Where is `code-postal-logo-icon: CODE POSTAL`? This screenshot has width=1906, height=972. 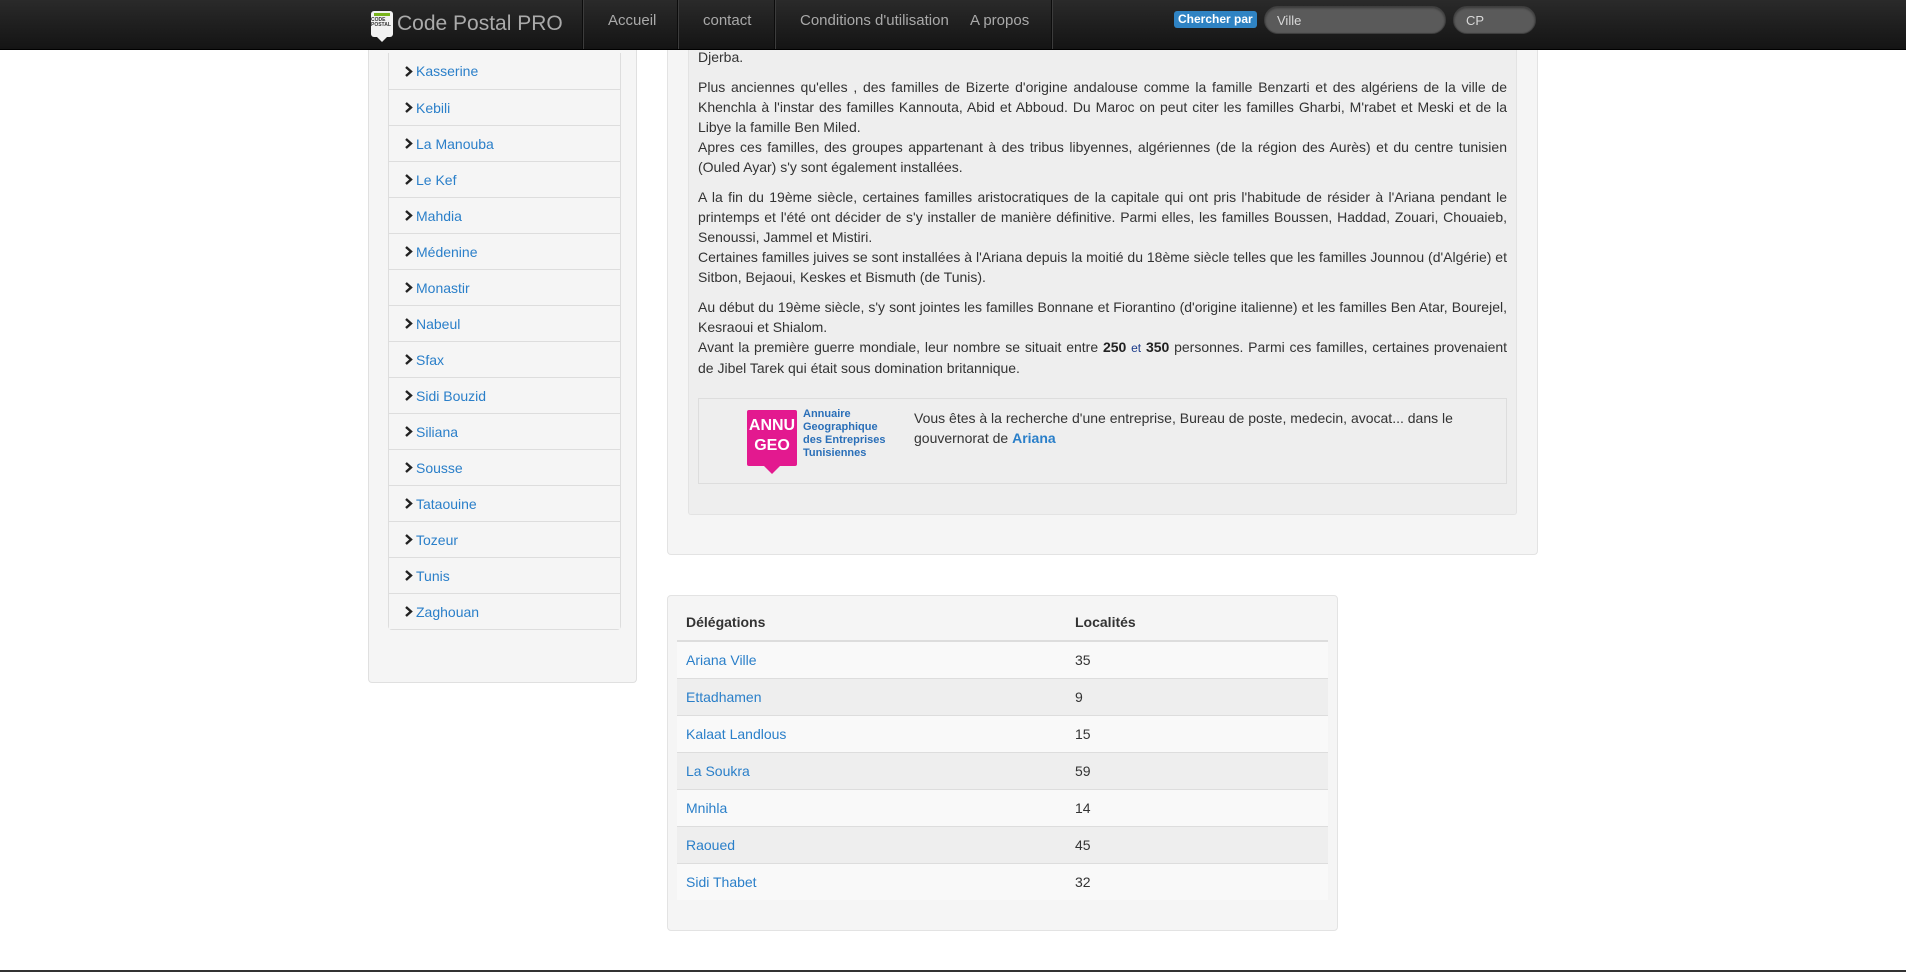 code-postal-logo-icon: CODE POSTAL is located at coordinates (382, 26).